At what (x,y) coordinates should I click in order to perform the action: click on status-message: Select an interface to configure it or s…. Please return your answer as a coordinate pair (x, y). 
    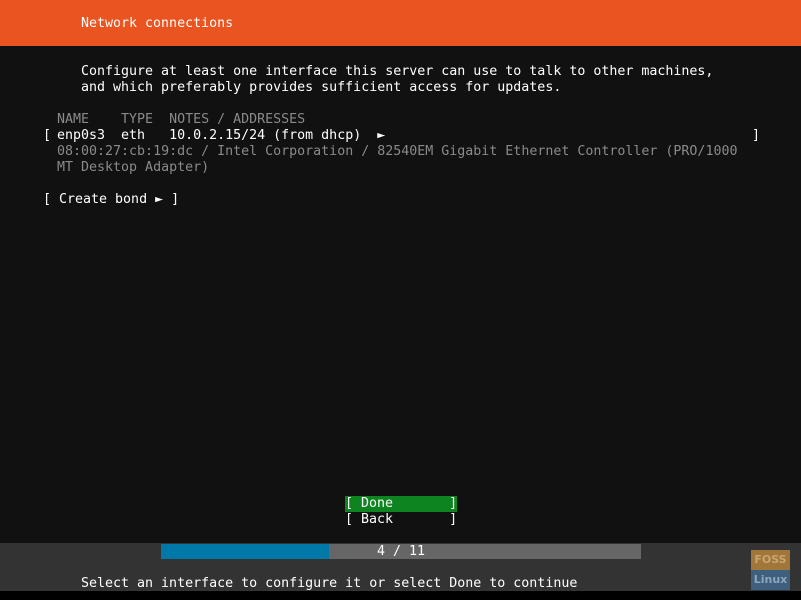
    Looking at the image, I should click on (329, 583).